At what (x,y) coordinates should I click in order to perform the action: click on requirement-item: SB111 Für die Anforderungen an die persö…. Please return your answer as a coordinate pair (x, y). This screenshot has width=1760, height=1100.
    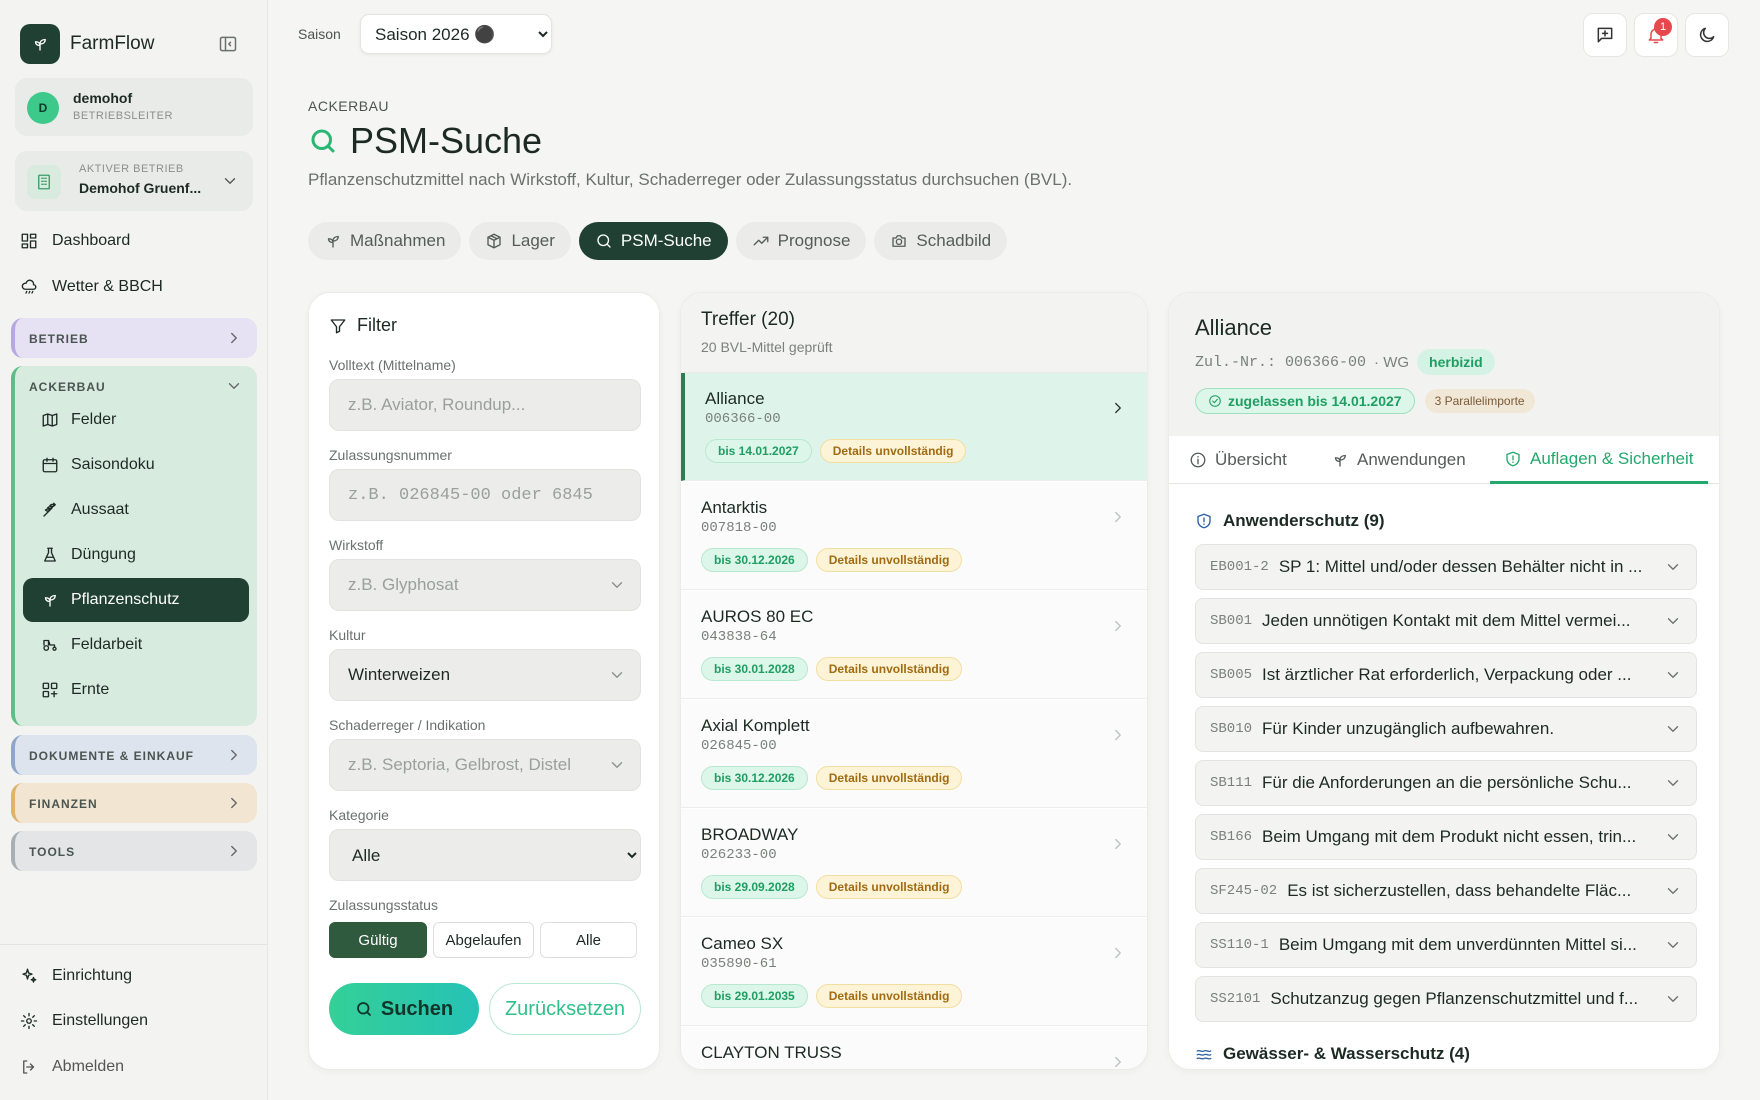
    Looking at the image, I should click on (1446, 783).